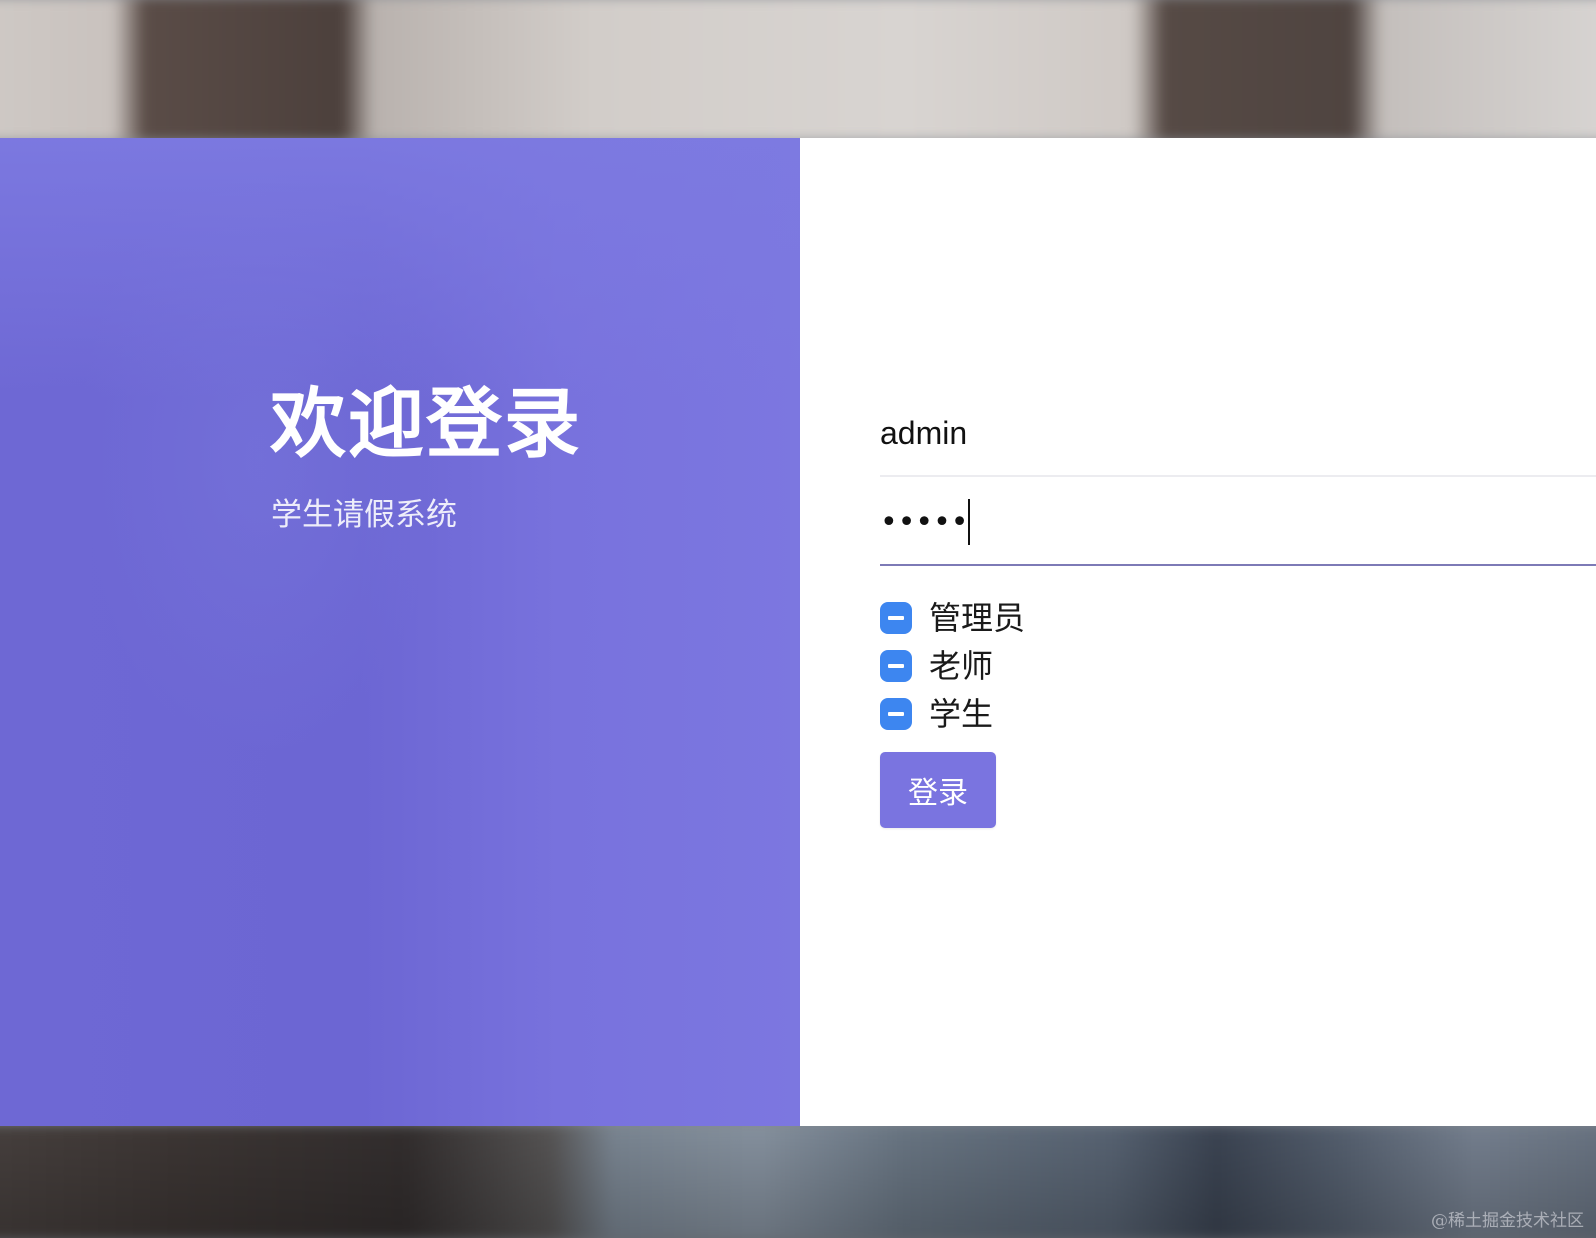 The image size is (1596, 1238). Describe the element at coordinates (400, 268) in the screenshot. I see `panel-glow` at that location.